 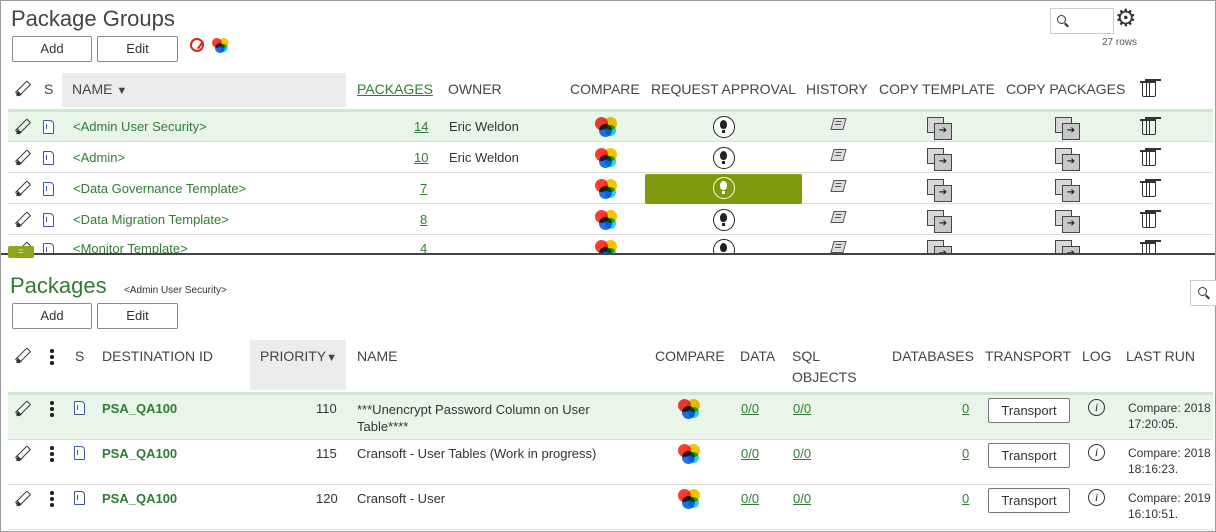 I want to click on column-header-last-run: LAST RUN, so click(x=1160, y=356).